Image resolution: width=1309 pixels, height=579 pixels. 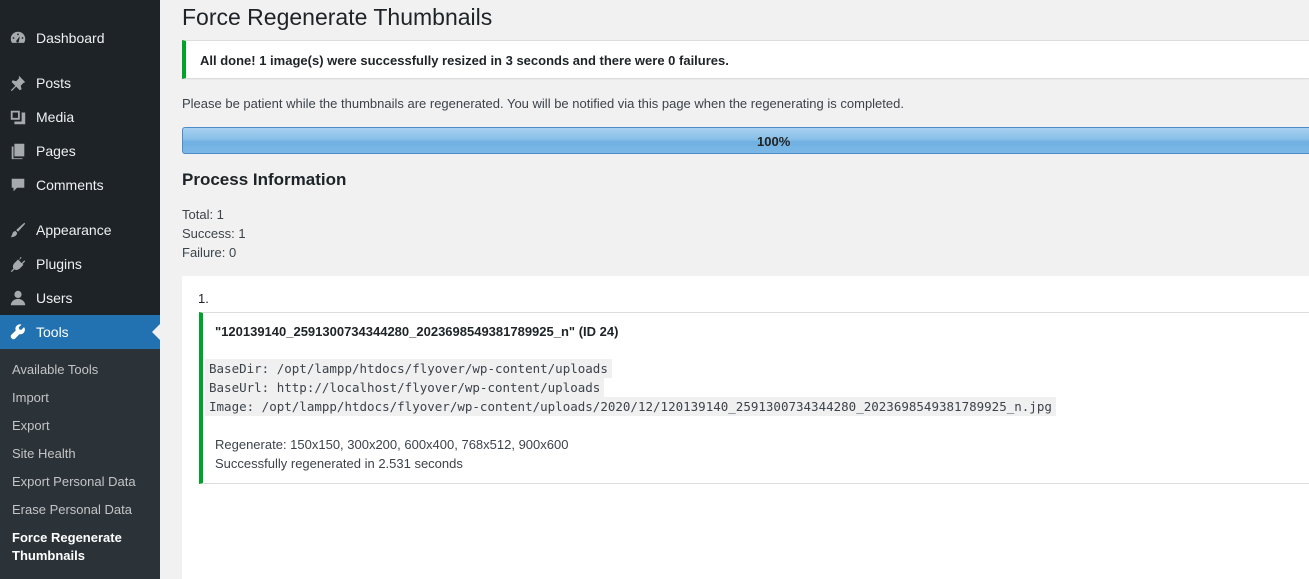 What do you see at coordinates (54, 83) in the screenshot?
I see `sidebar-item-label: Posts` at bounding box center [54, 83].